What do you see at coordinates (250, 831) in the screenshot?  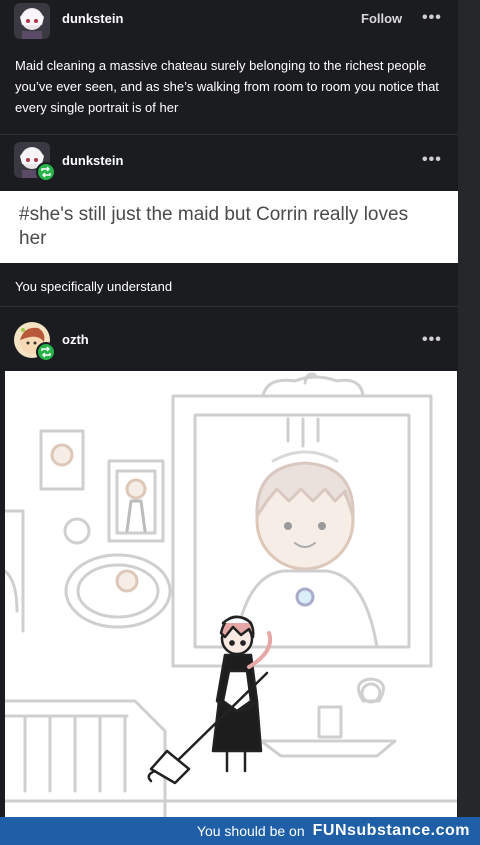 I see `watermark-text: You should be on` at bounding box center [250, 831].